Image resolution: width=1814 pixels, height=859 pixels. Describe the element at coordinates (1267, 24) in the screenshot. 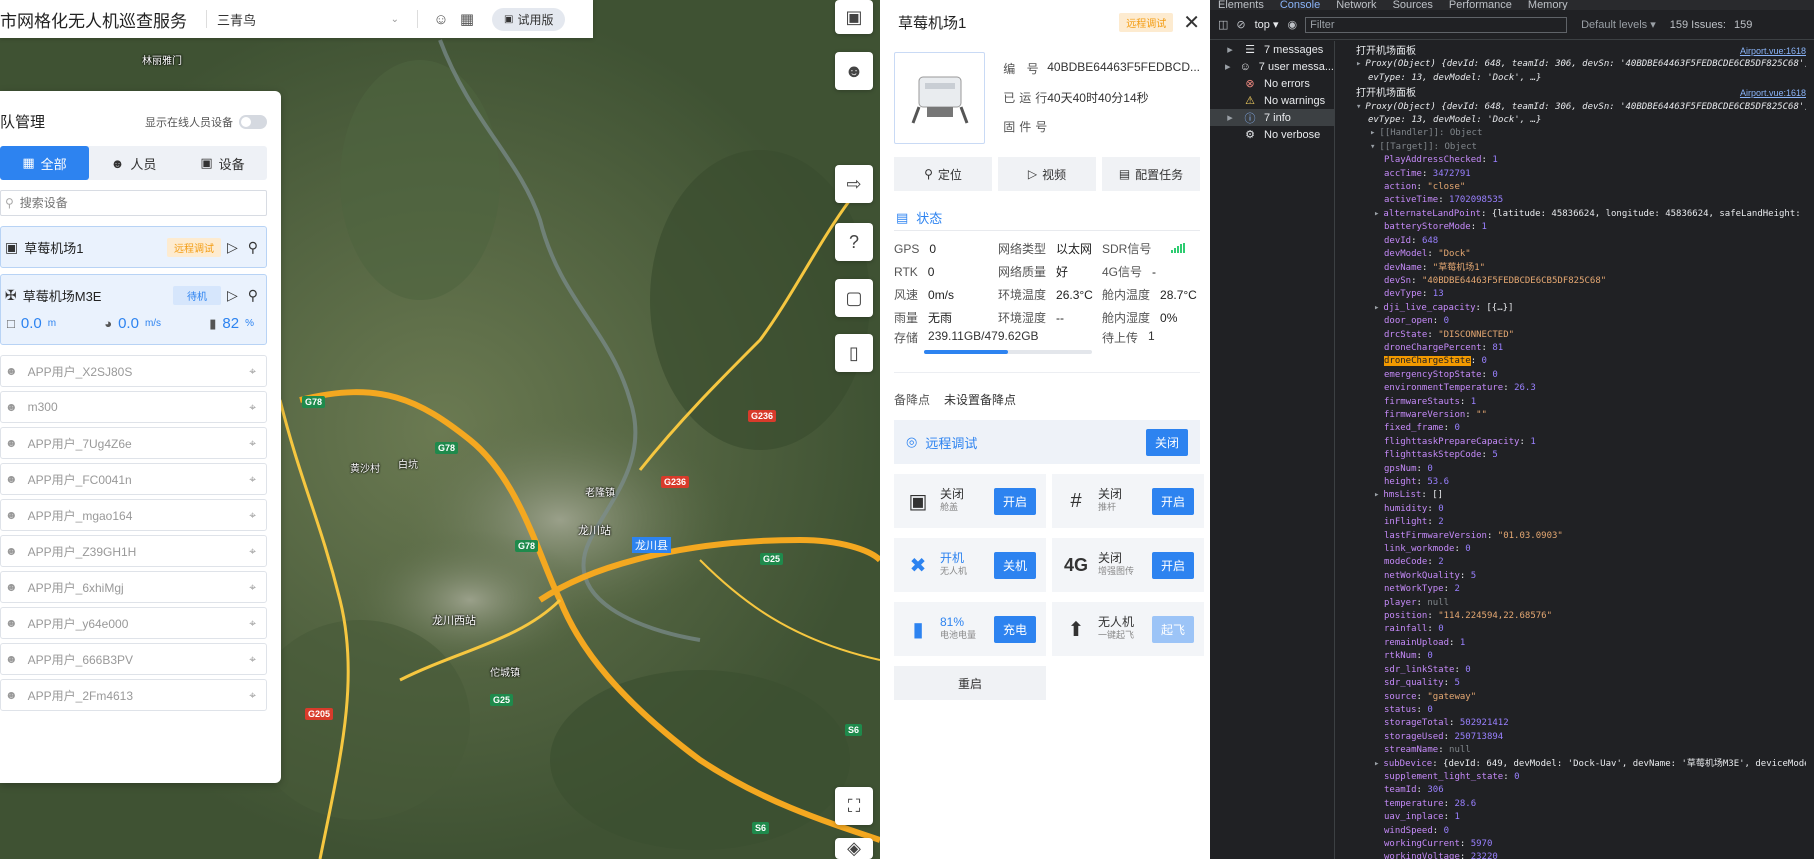

I see `context-select: top ▾` at that location.